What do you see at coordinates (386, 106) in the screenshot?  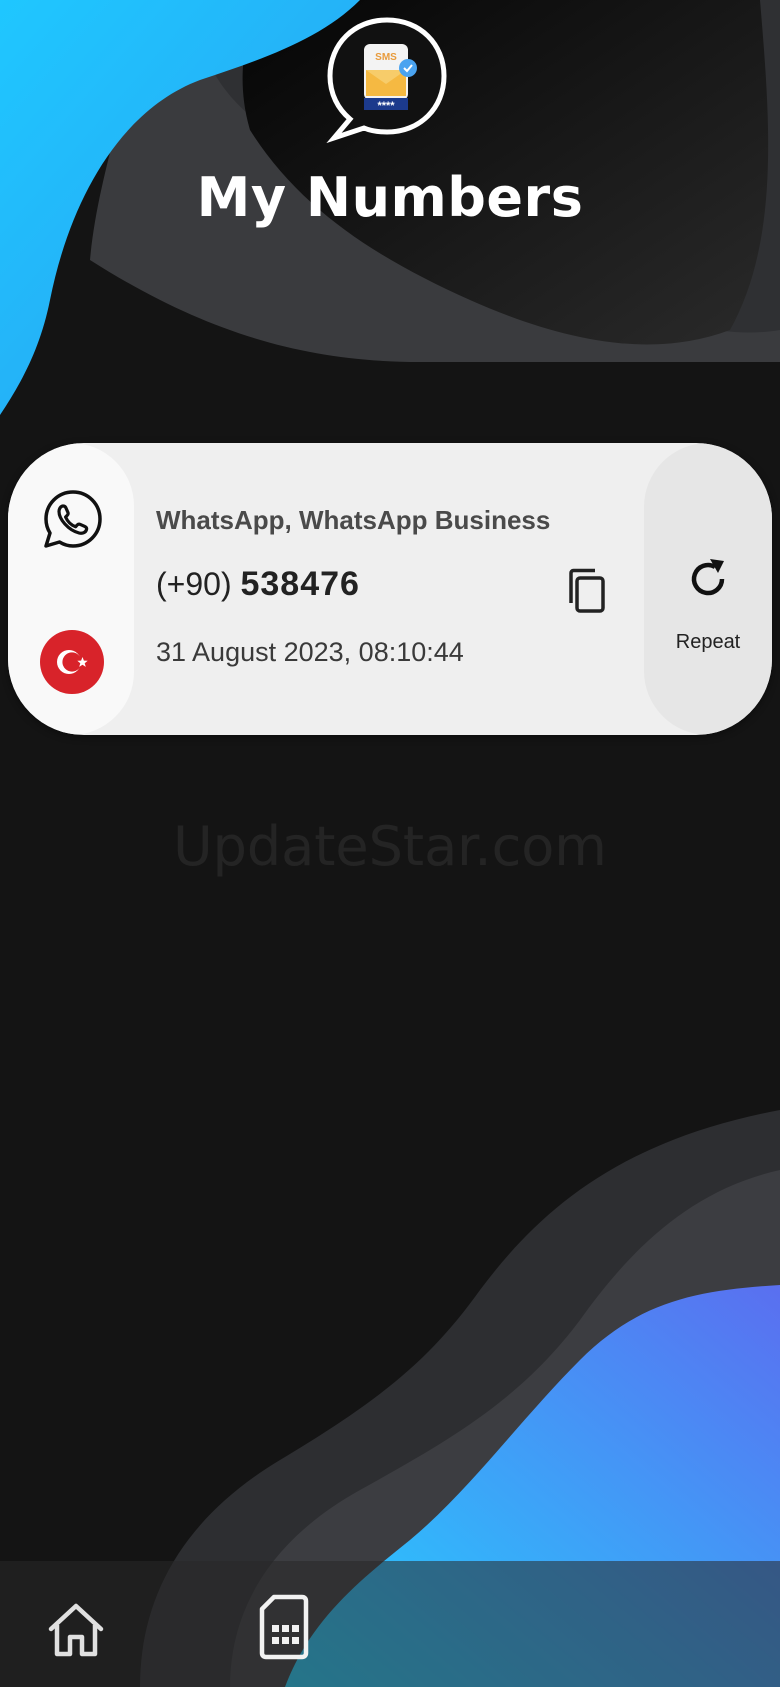 I see `logo-code-mask: ****` at bounding box center [386, 106].